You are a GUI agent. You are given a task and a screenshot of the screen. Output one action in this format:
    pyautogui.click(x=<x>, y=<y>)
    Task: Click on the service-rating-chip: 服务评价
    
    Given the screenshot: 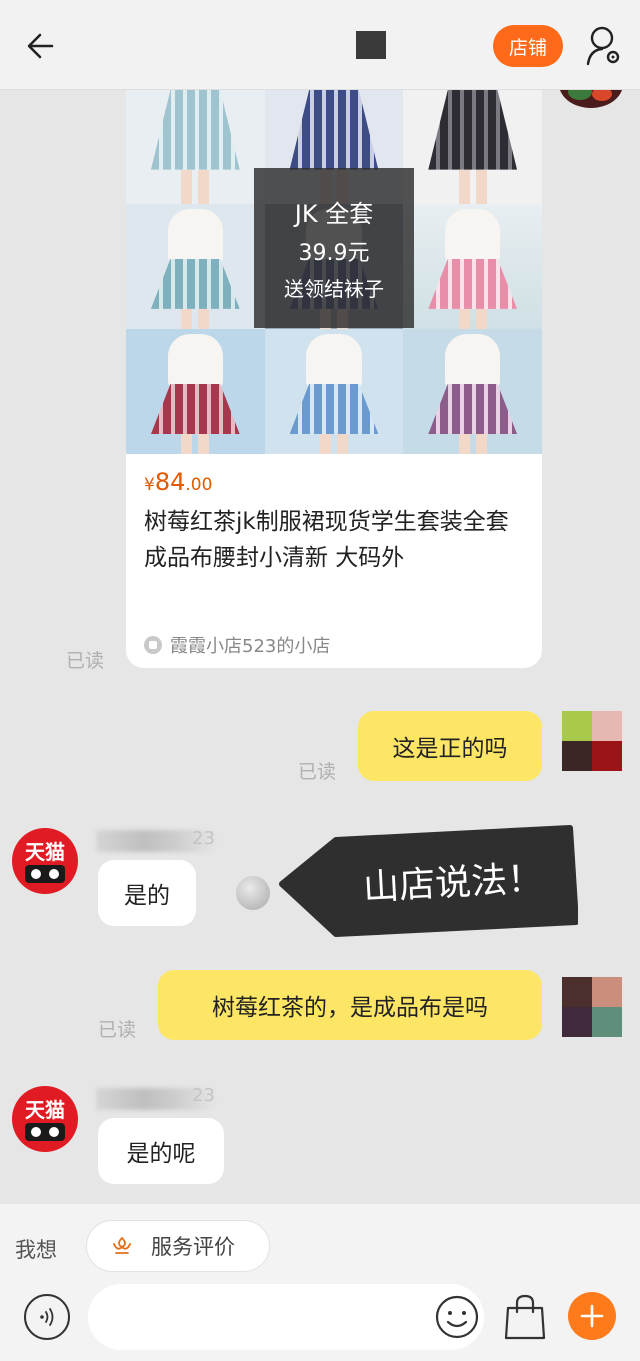 What is the action you would take?
    pyautogui.click(x=178, y=1246)
    